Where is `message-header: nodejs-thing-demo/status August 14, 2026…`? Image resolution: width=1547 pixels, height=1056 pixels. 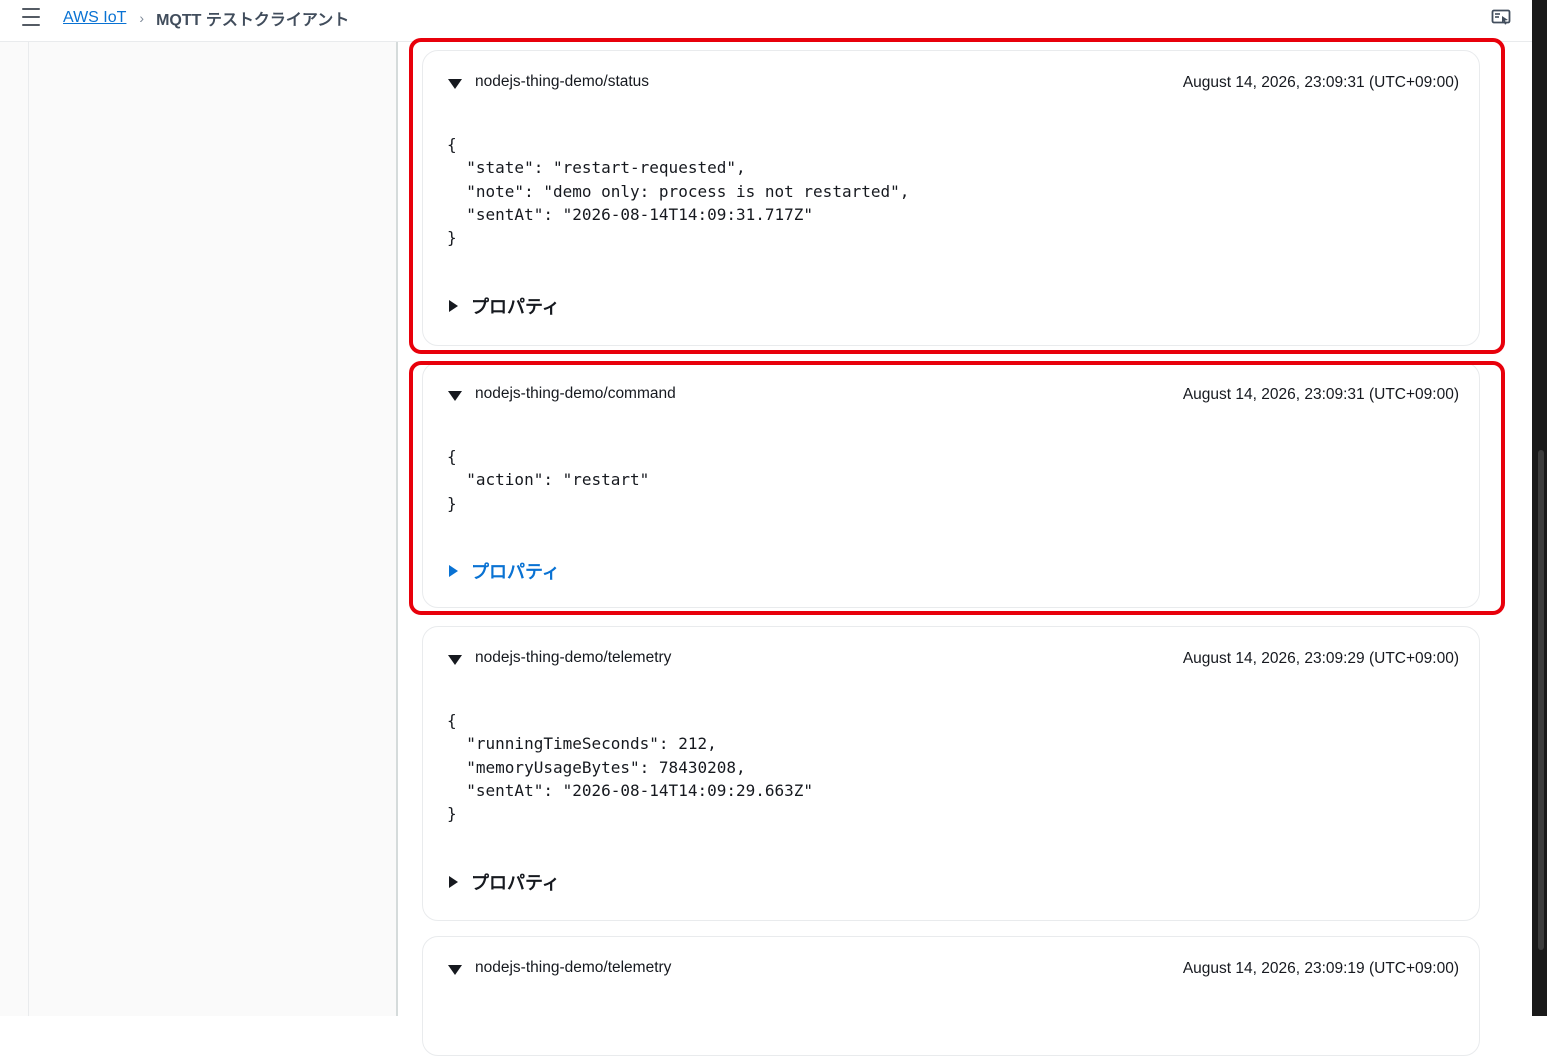 message-header: nodejs-thing-demo/status August 14, 2026… is located at coordinates (953, 84).